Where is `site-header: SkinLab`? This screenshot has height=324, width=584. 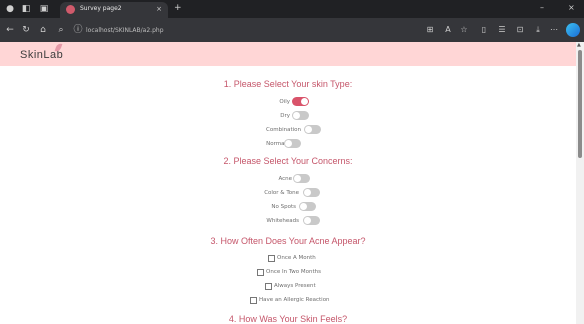
site-header: SkinLab is located at coordinates (288, 54).